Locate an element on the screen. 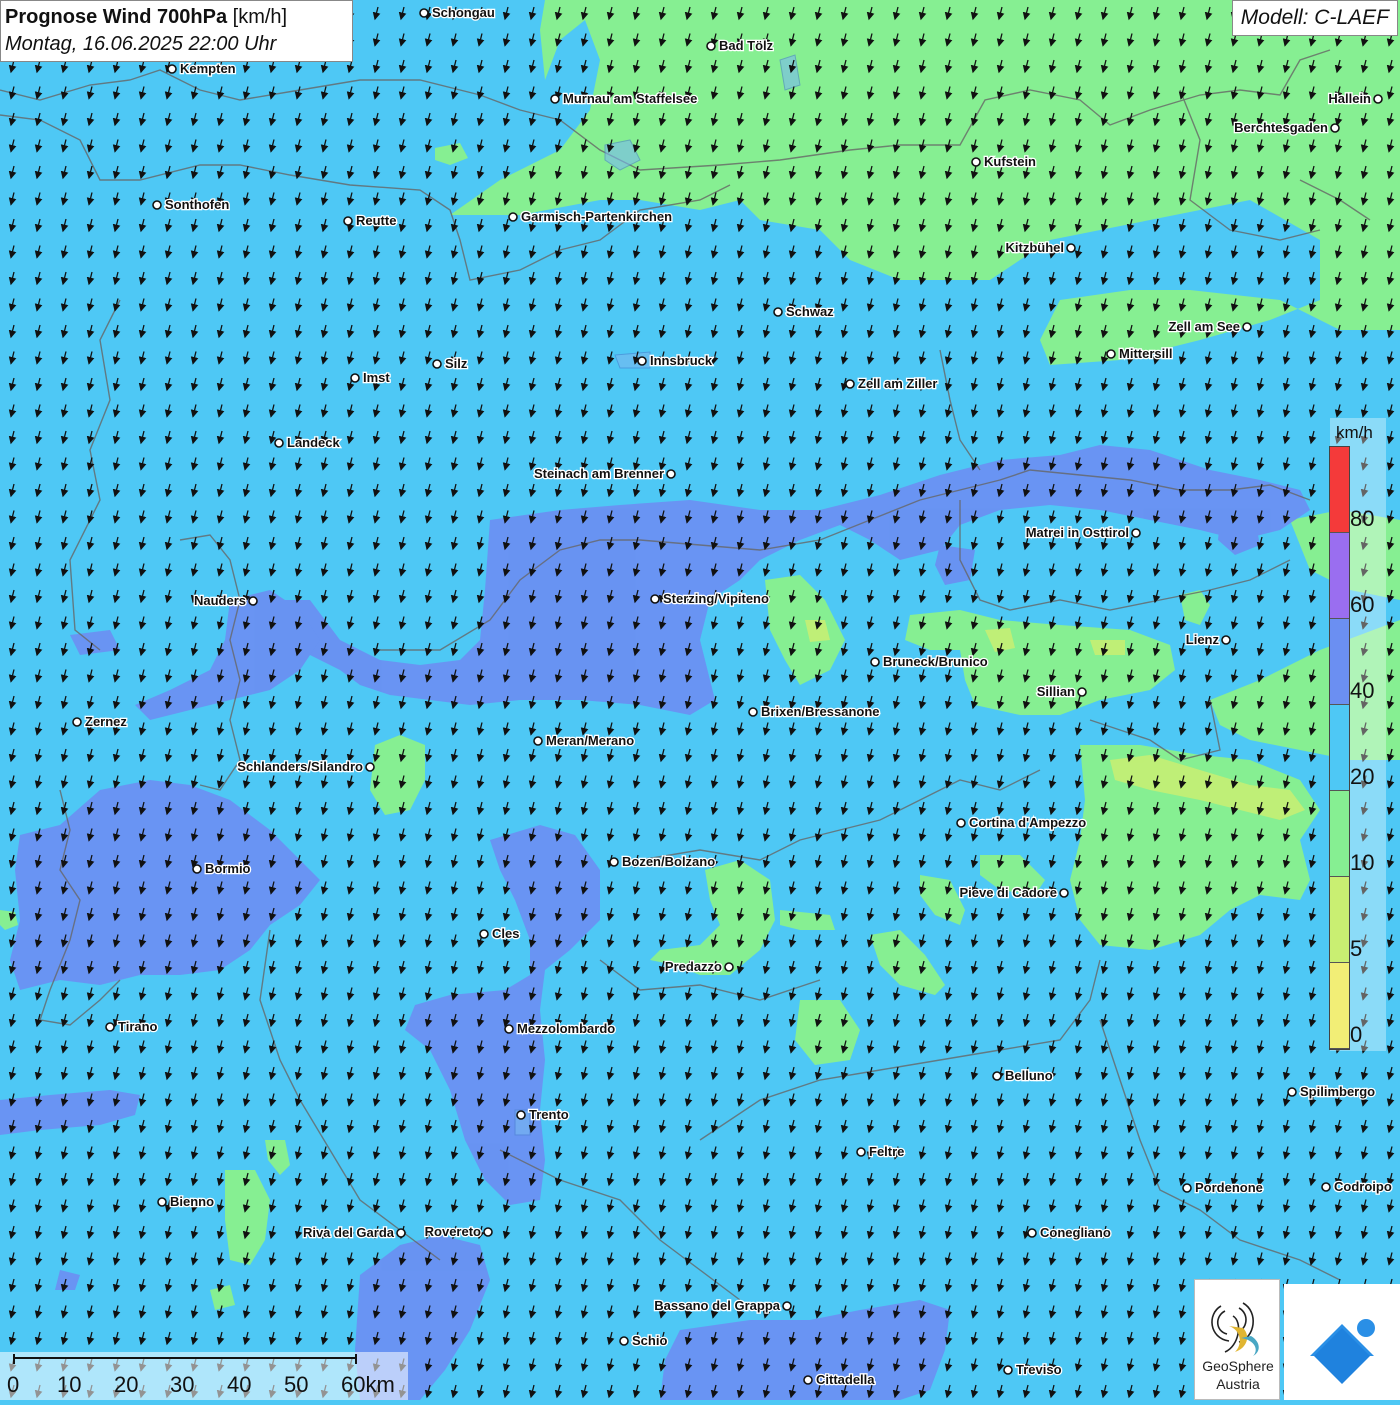  weather-app-logo is located at coordinates (1342, 1342).